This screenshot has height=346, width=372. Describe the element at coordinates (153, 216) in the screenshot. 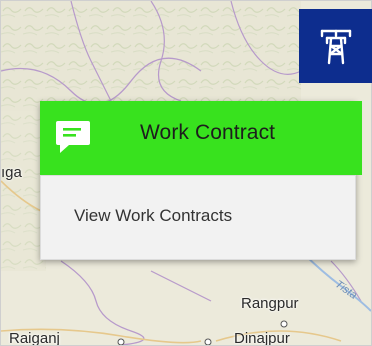

I see `view-work-contracts-item: View Work Contracts` at that location.